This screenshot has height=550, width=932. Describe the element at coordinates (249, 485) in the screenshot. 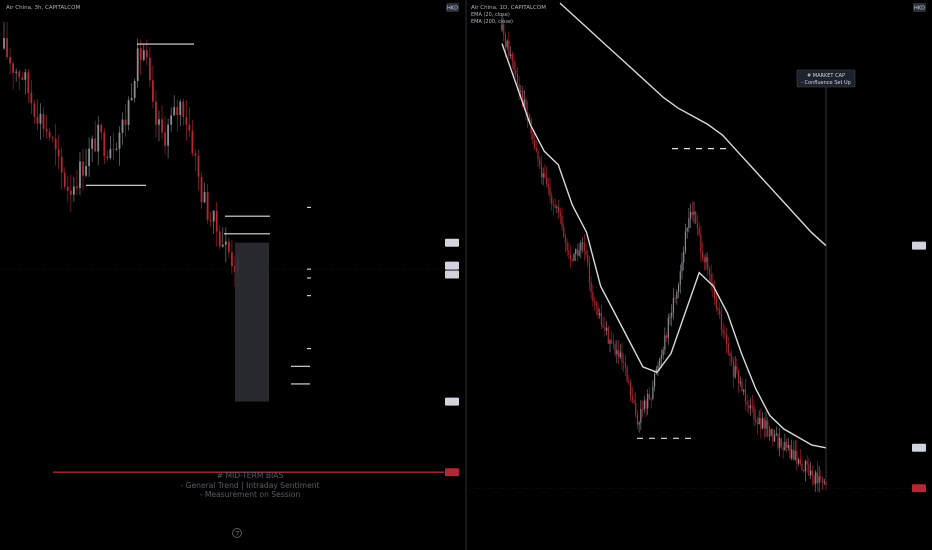

I see `bias-note-line2: - General Trend | Intraday Sentiment` at that location.